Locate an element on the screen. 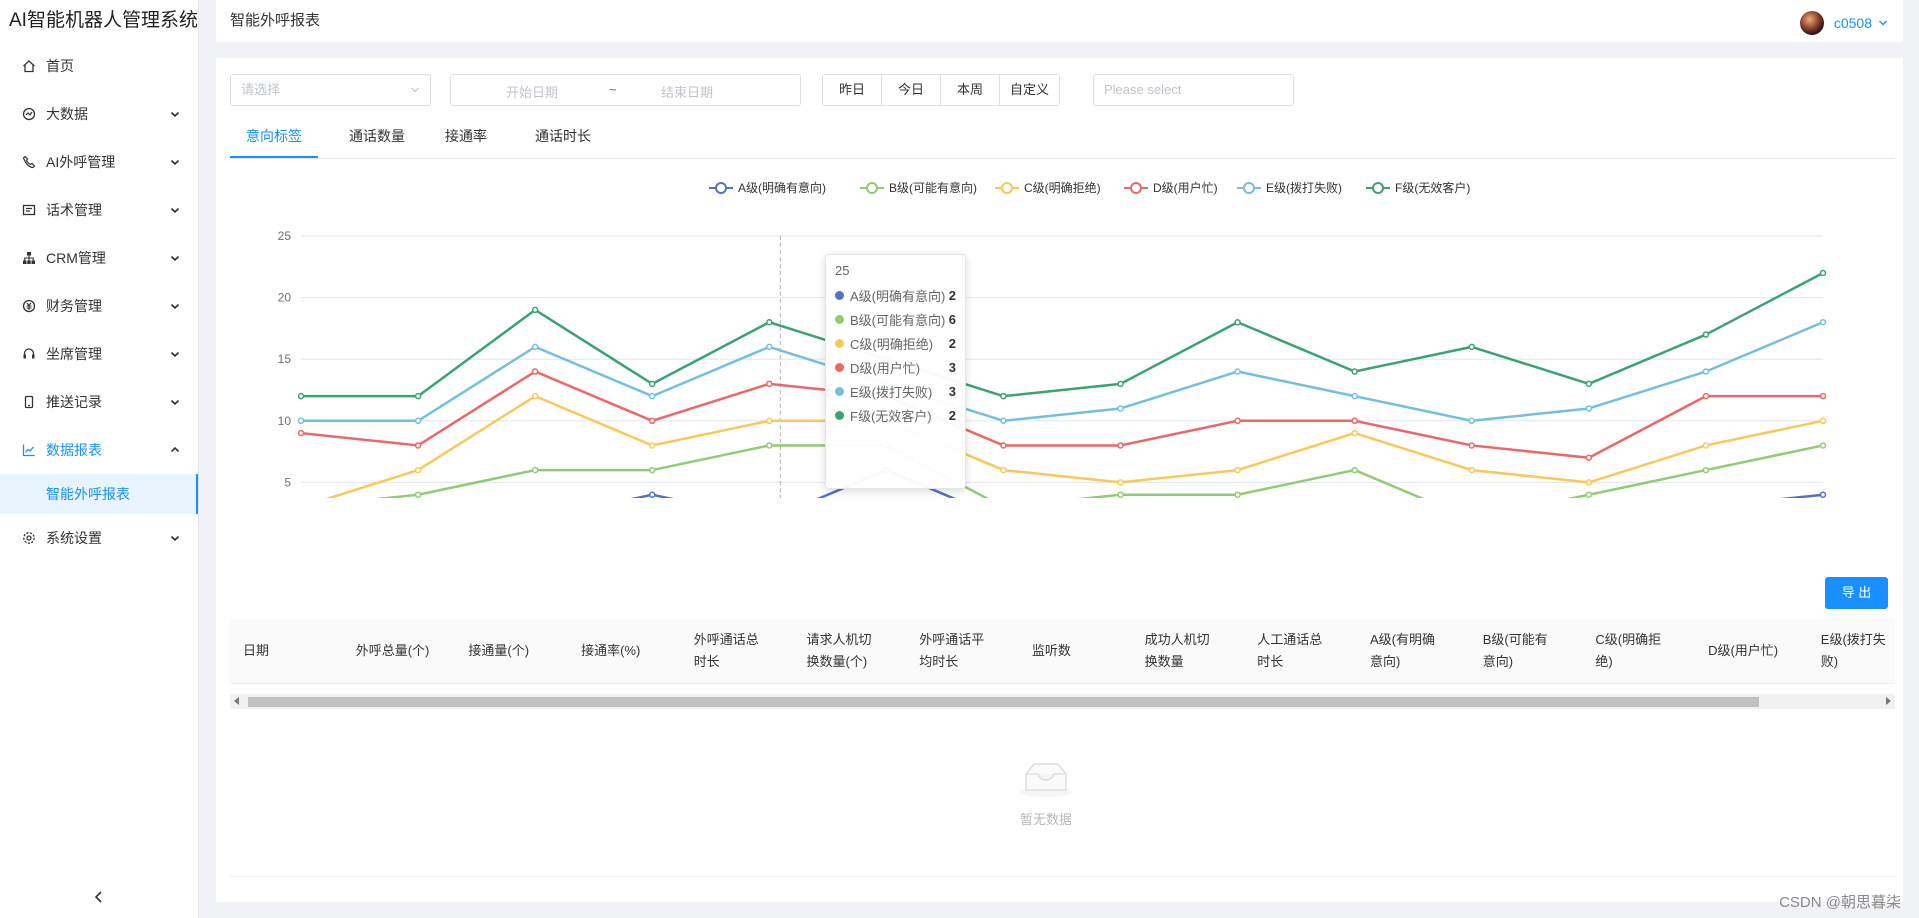 The width and height of the screenshot is (1919, 918). sidebar-item-3: 话术管理 is located at coordinates (99, 210).